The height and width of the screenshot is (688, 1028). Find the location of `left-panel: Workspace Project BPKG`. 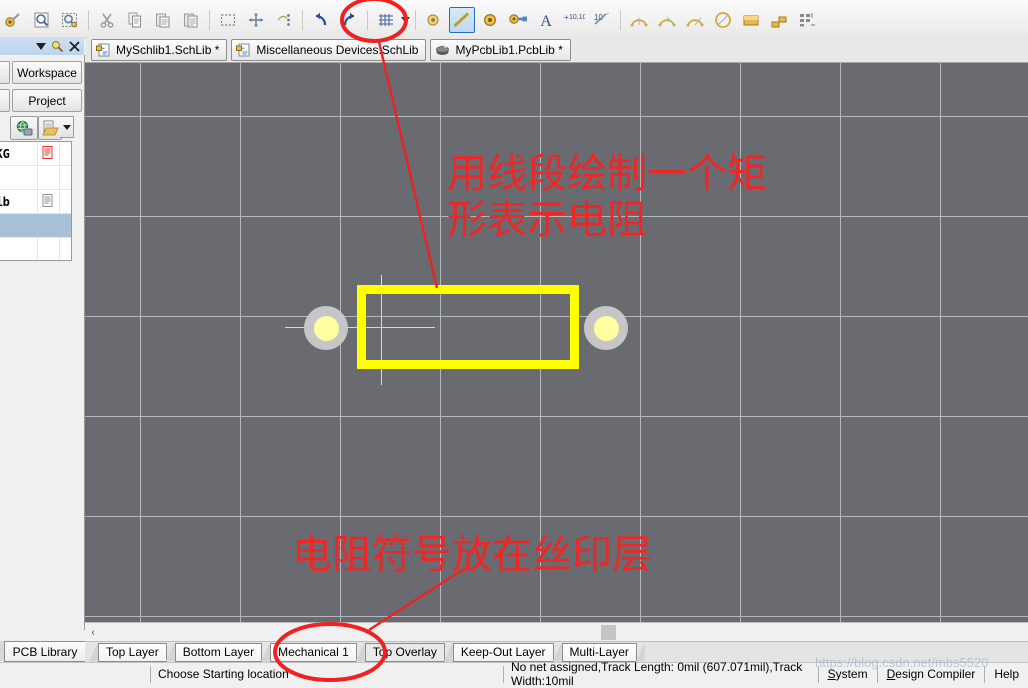

left-panel: Workspace Project BPKG is located at coordinates (42, 342).